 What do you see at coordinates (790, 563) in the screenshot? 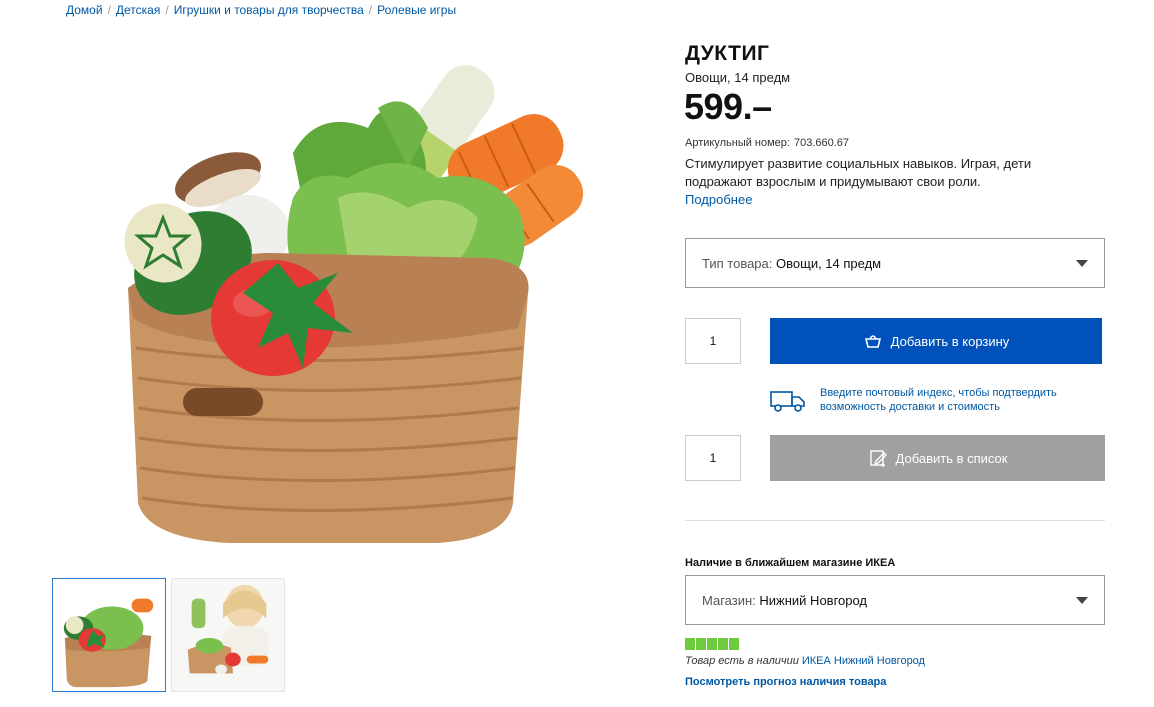
I see `availability-title: Наличие в ближайшем магазине ИКЕА` at bounding box center [790, 563].